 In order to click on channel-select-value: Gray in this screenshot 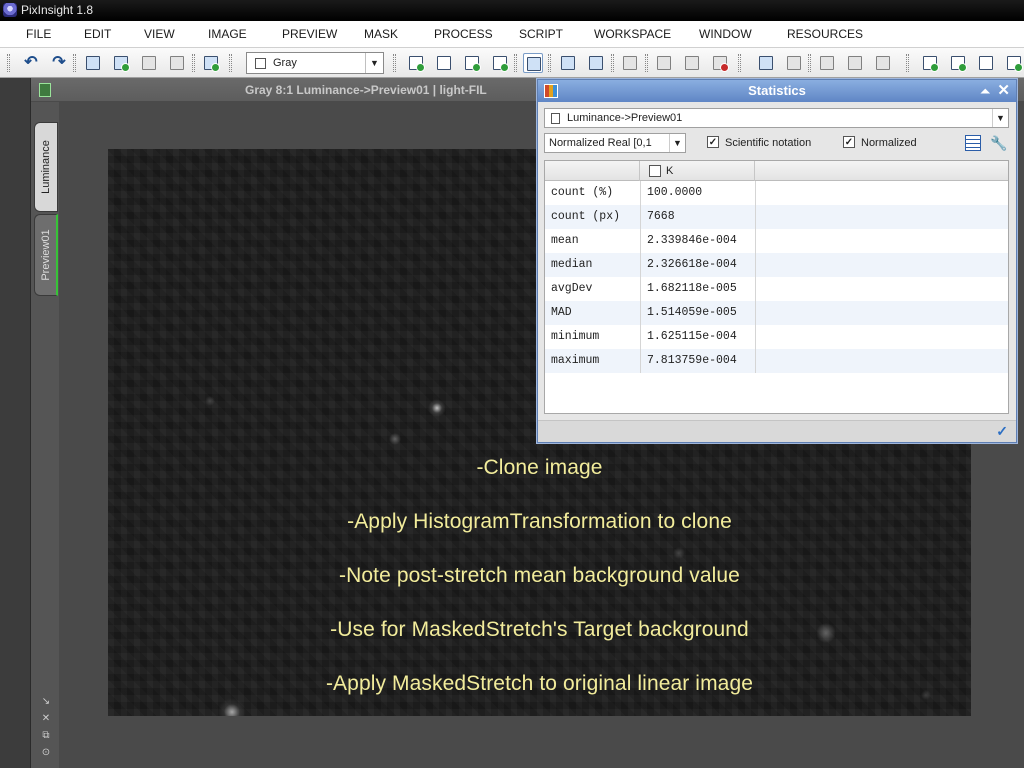, I will do `click(285, 63)`.